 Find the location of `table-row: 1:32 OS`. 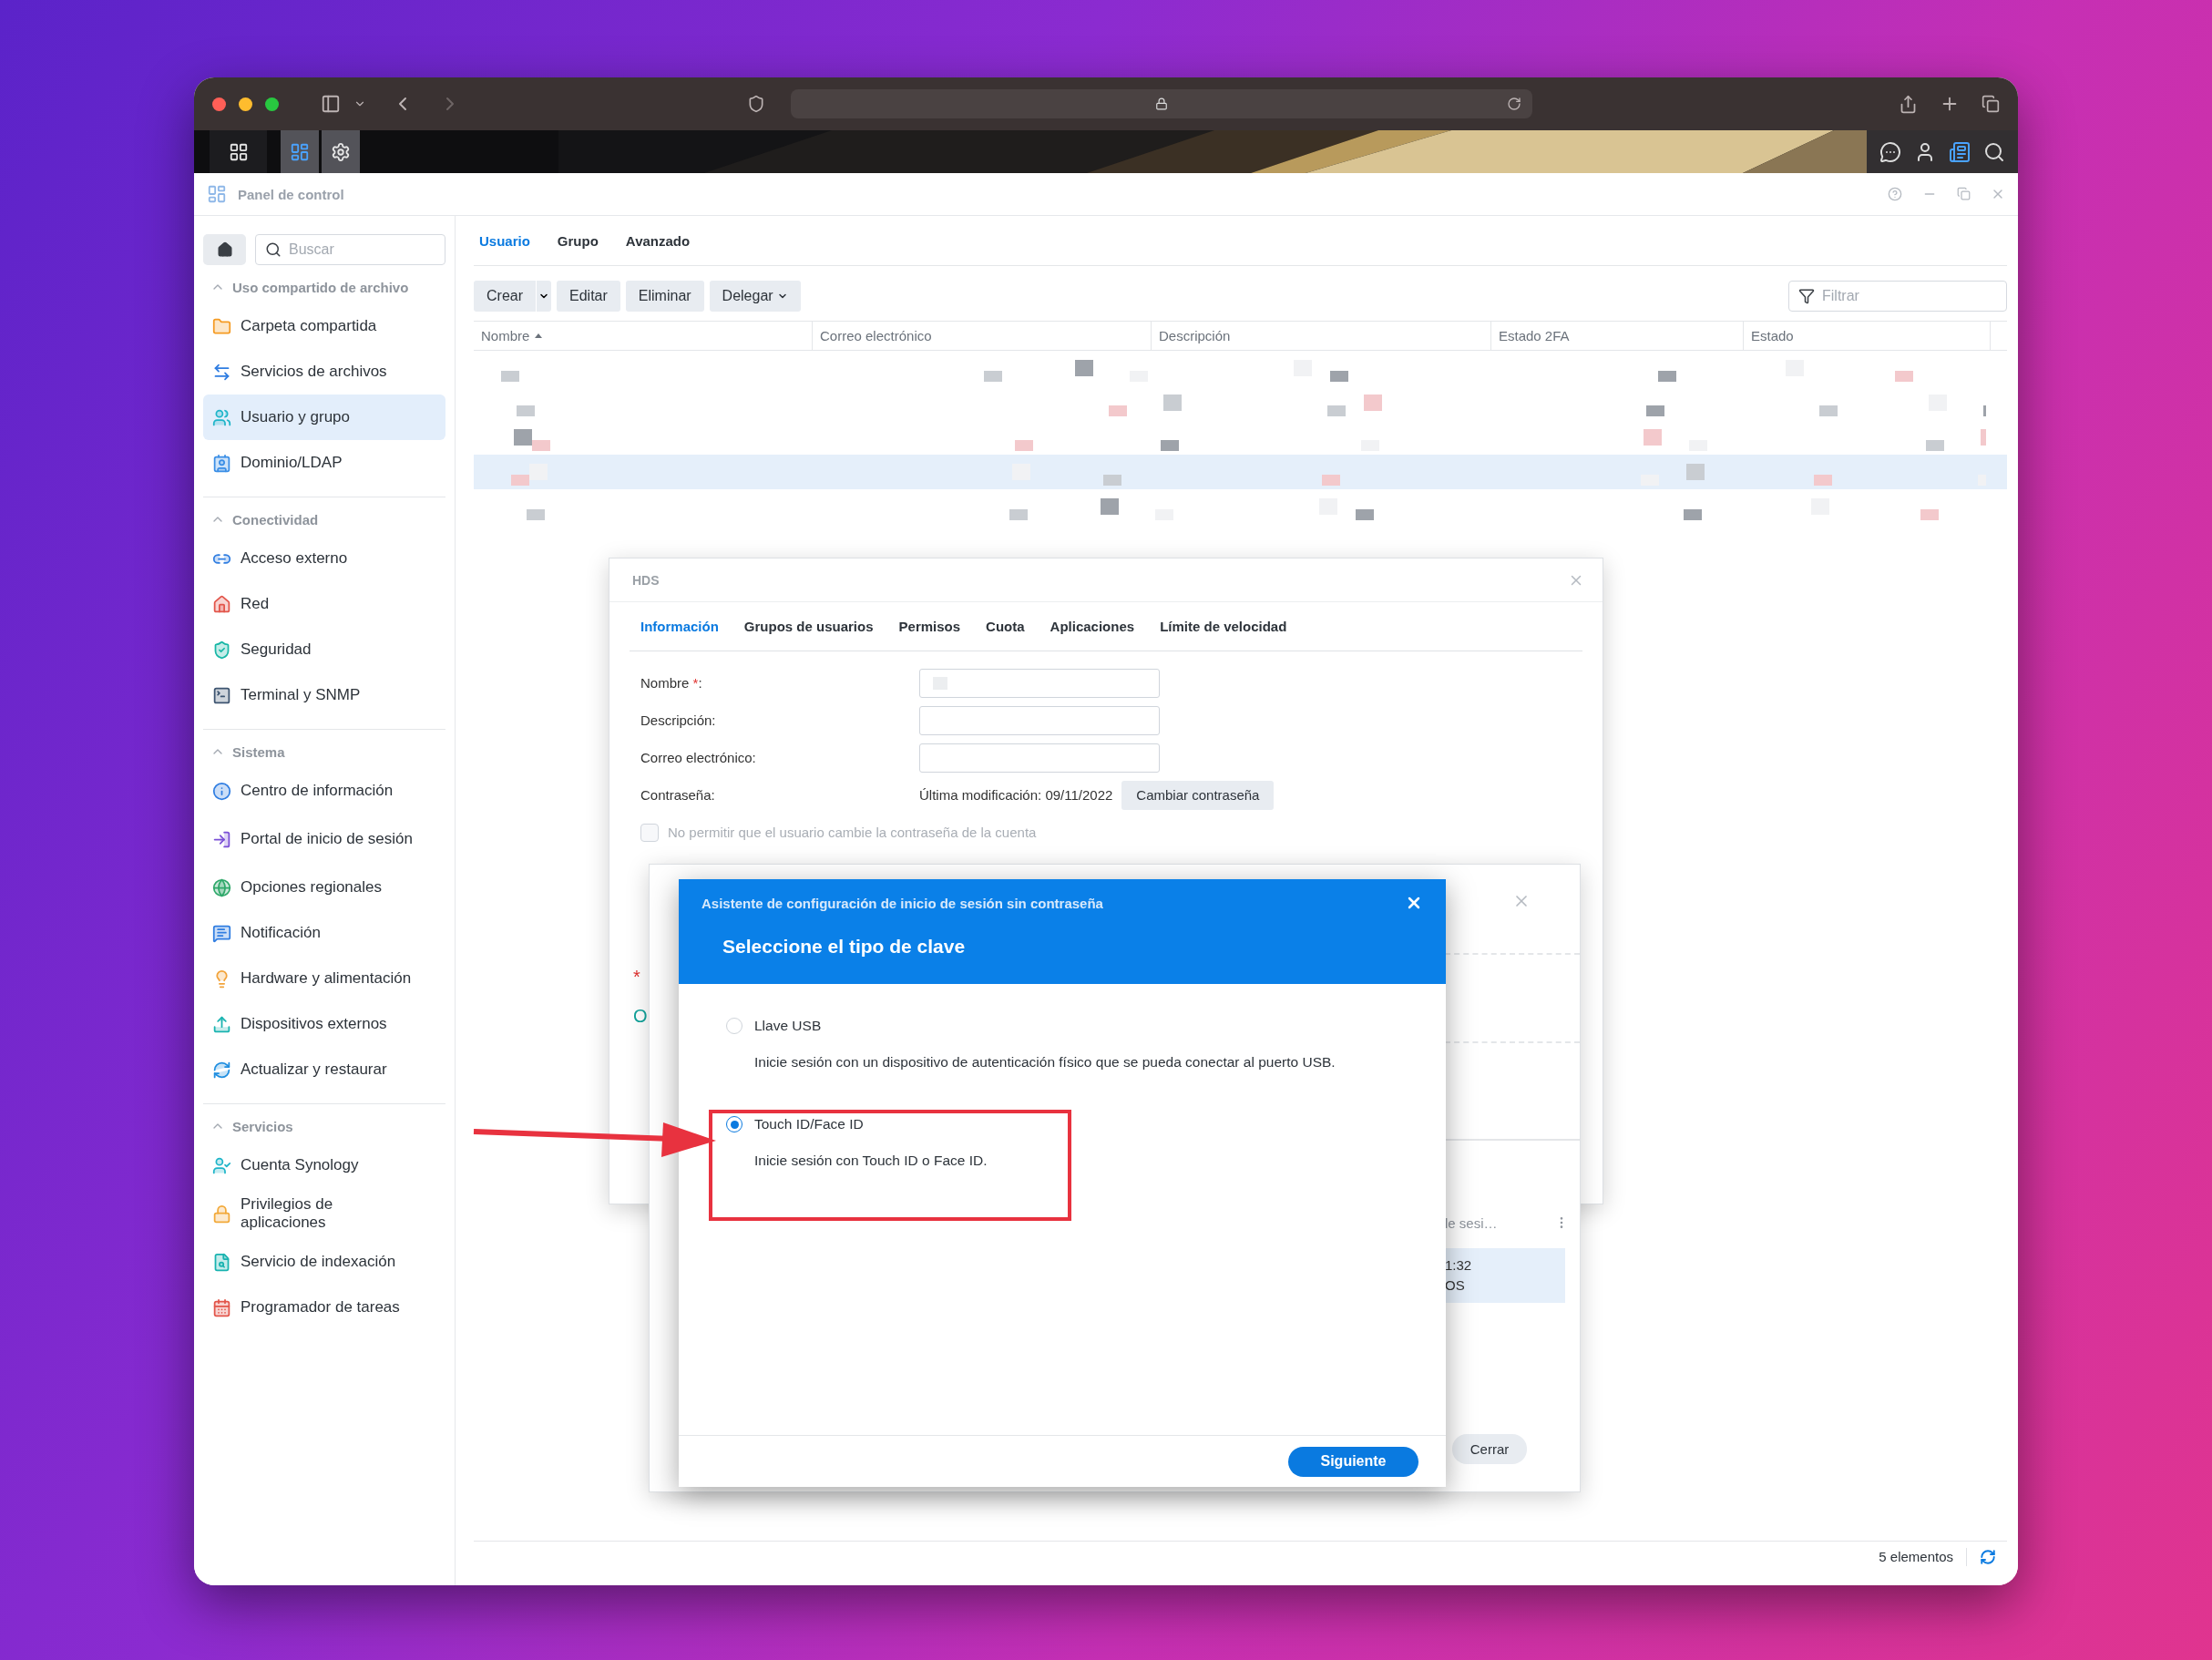

table-row: 1:32 OS is located at coordinates (1505, 1275).